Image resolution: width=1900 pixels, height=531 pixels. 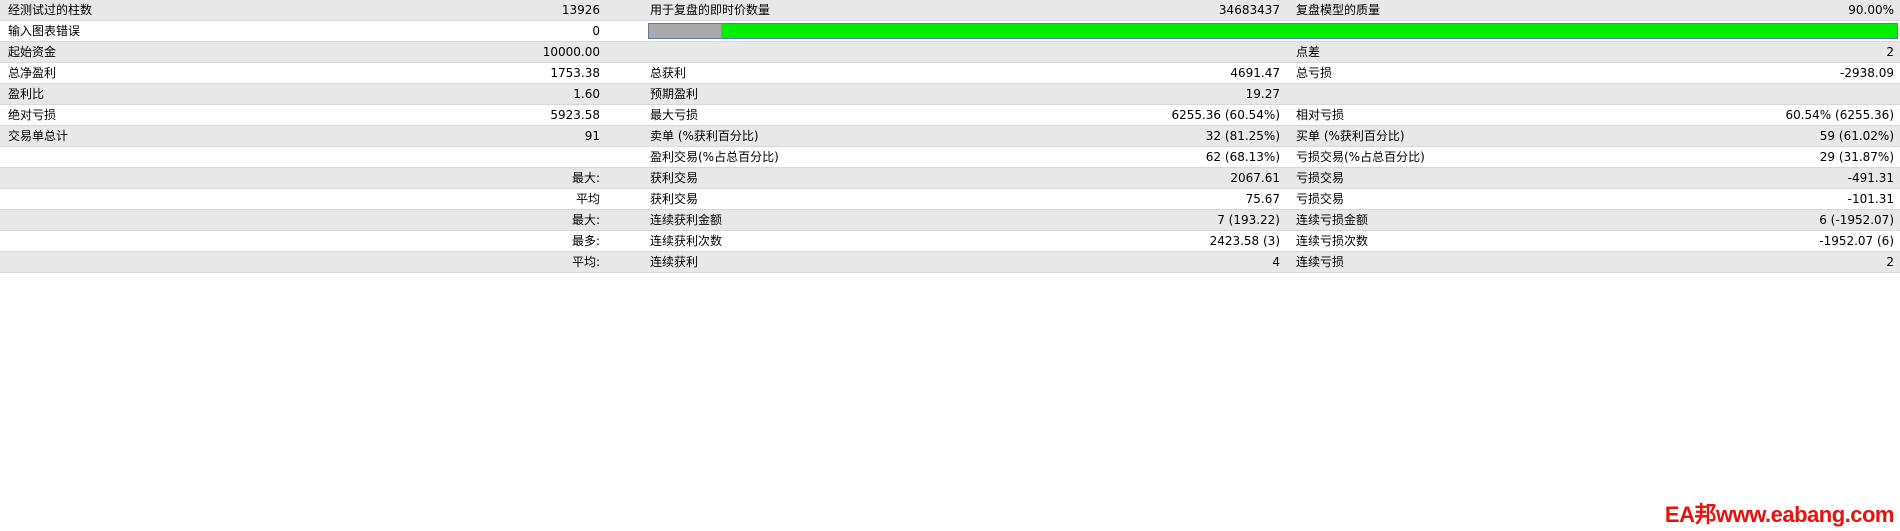 I want to click on report-row-initial-deposit: 起始资金 10000.00 点差 2, so click(x=950, y=52).